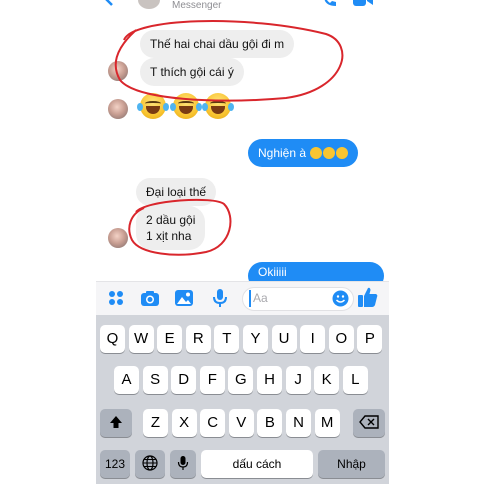  What do you see at coordinates (355, 380) in the screenshot?
I see `key-l: L` at bounding box center [355, 380].